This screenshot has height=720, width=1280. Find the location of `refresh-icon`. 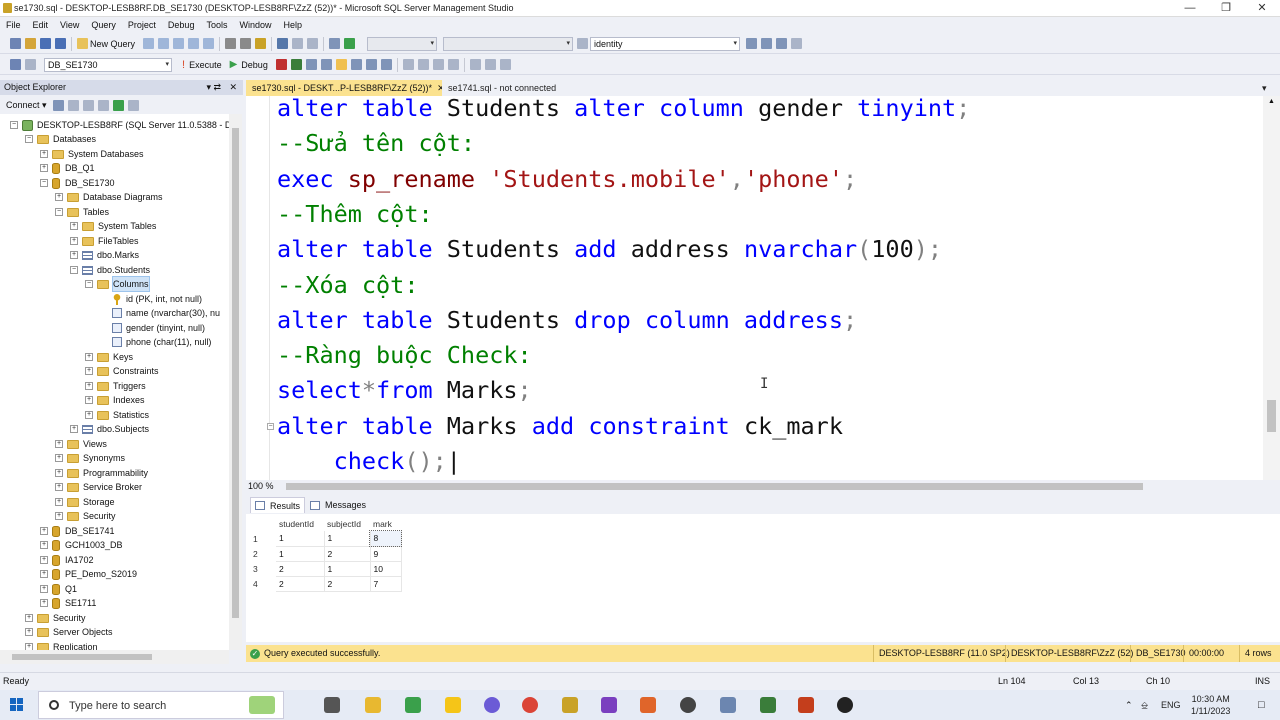

refresh-icon is located at coordinates (118, 105).